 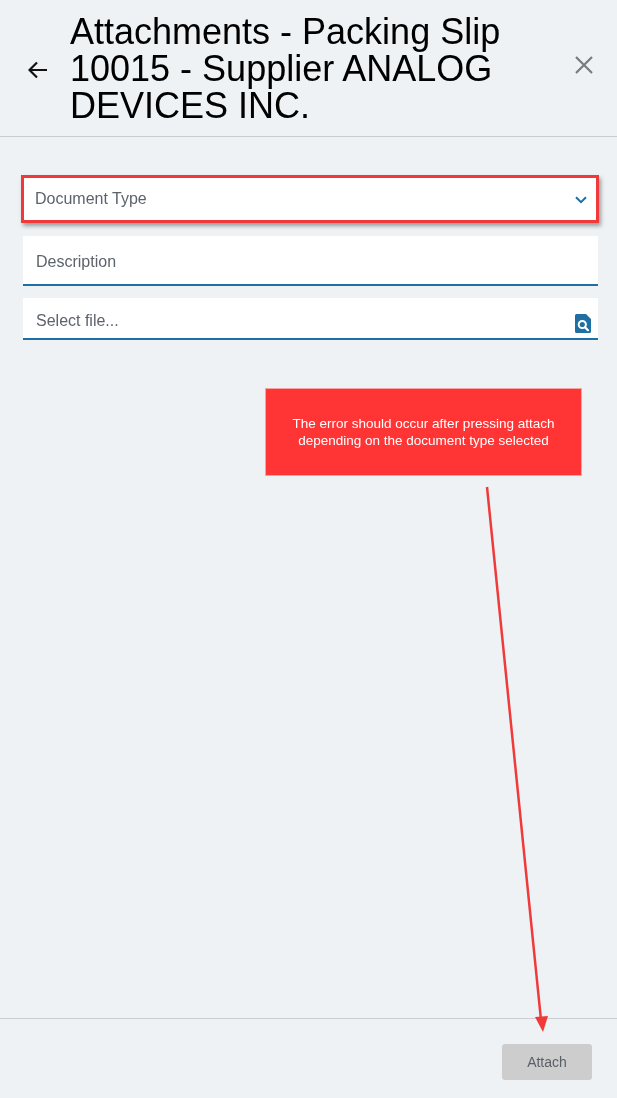 I want to click on close-button, so click(x=584, y=65).